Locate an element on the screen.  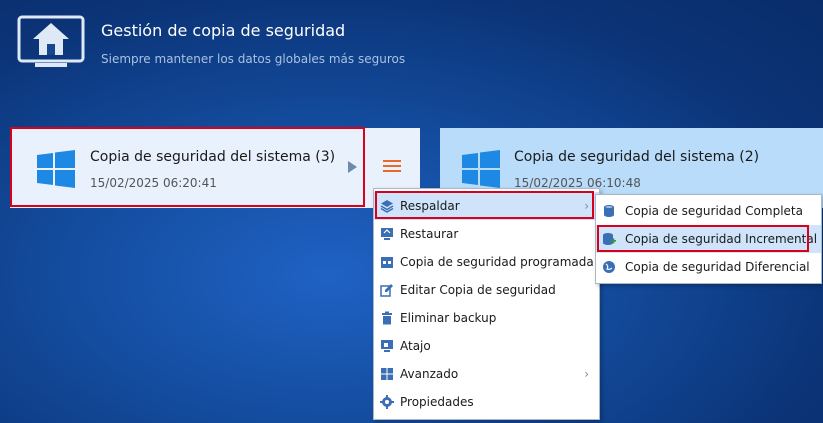
shortcut-icon is located at coordinates (387, 346).